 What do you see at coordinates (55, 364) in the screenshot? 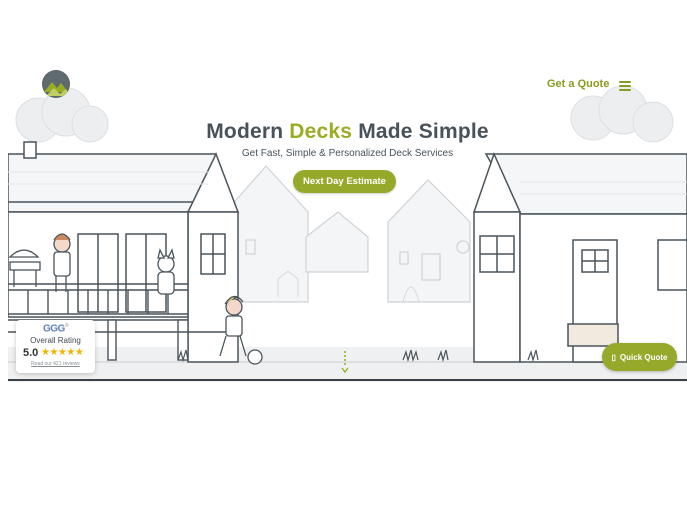
I see `read-reviews-link: Read our 421 reviews` at bounding box center [55, 364].